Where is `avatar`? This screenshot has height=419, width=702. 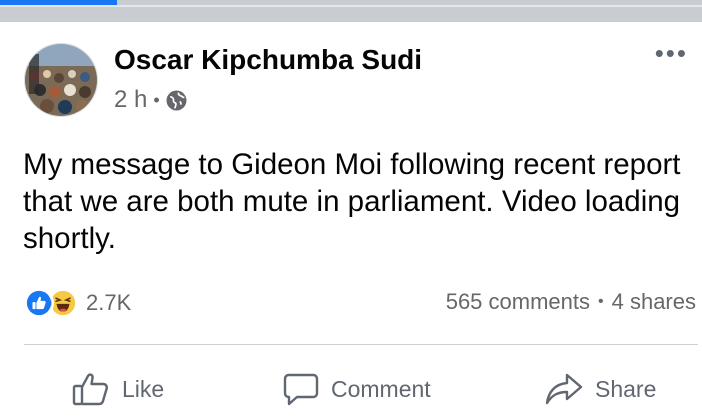
avatar is located at coordinates (61, 80).